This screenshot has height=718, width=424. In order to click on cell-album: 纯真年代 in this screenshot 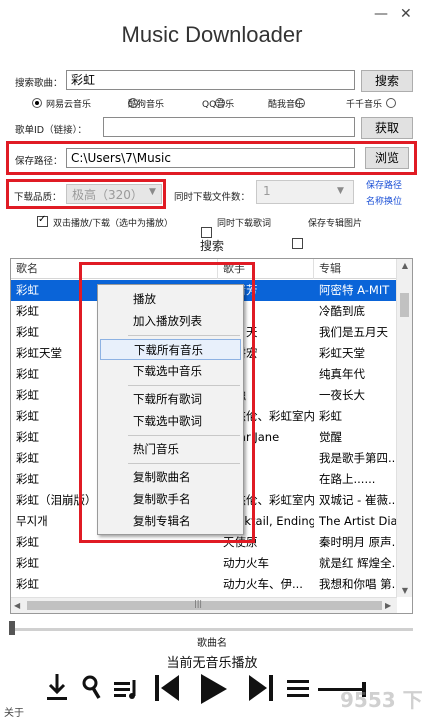, I will do `click(342, 374)`.